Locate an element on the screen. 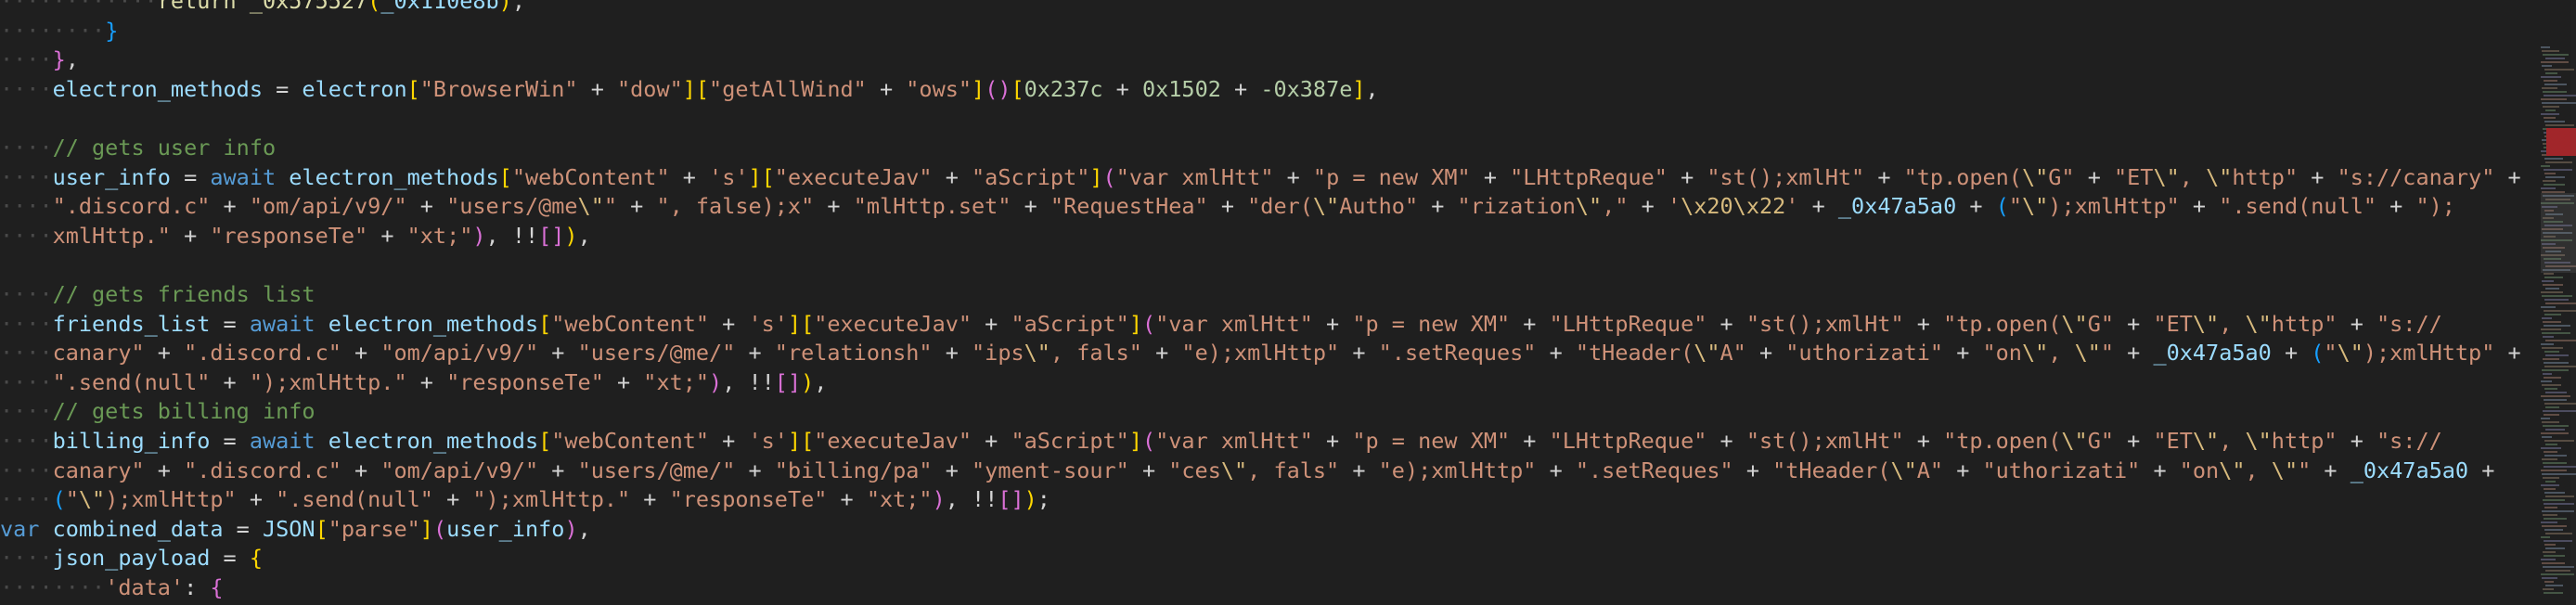  code-line: ········'data': { is located at coordinates (1266, 588).